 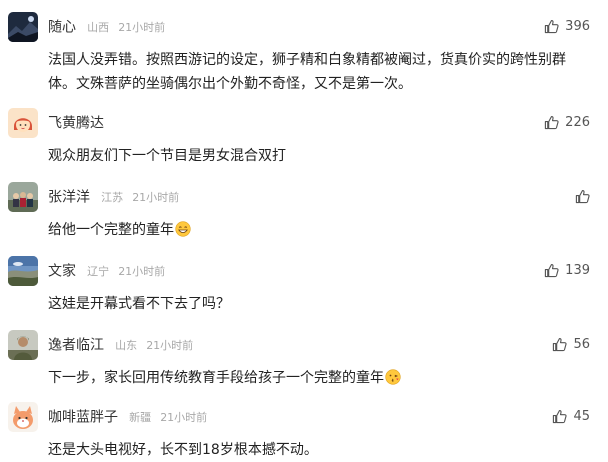 I want to click on username: 飞黄腾达, so click(x=76, y=124).